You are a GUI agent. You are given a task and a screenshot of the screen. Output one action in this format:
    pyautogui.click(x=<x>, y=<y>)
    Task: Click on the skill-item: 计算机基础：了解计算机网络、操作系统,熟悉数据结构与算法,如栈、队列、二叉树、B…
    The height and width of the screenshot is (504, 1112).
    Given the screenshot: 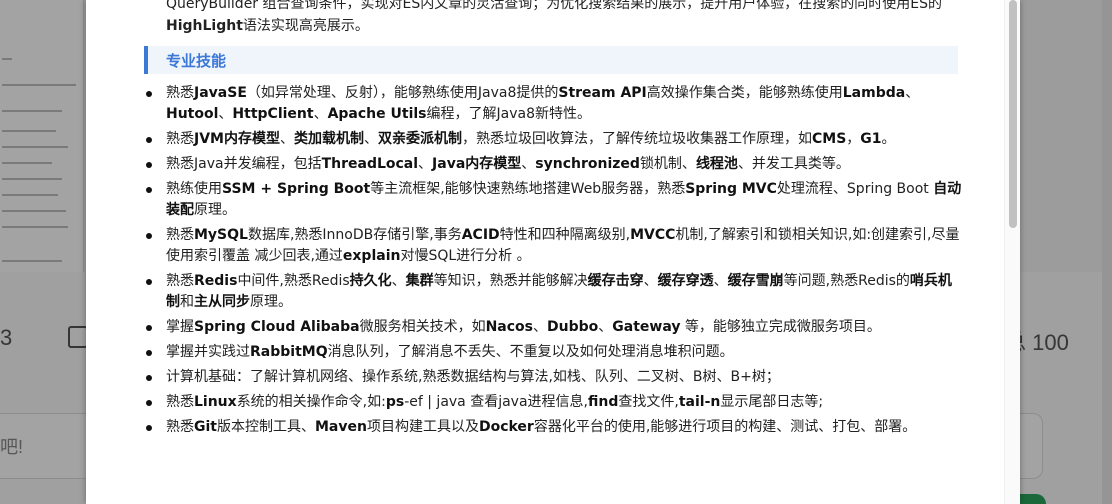 What is the action you would take?
    pyautogui.click(x=554, y=377)
    